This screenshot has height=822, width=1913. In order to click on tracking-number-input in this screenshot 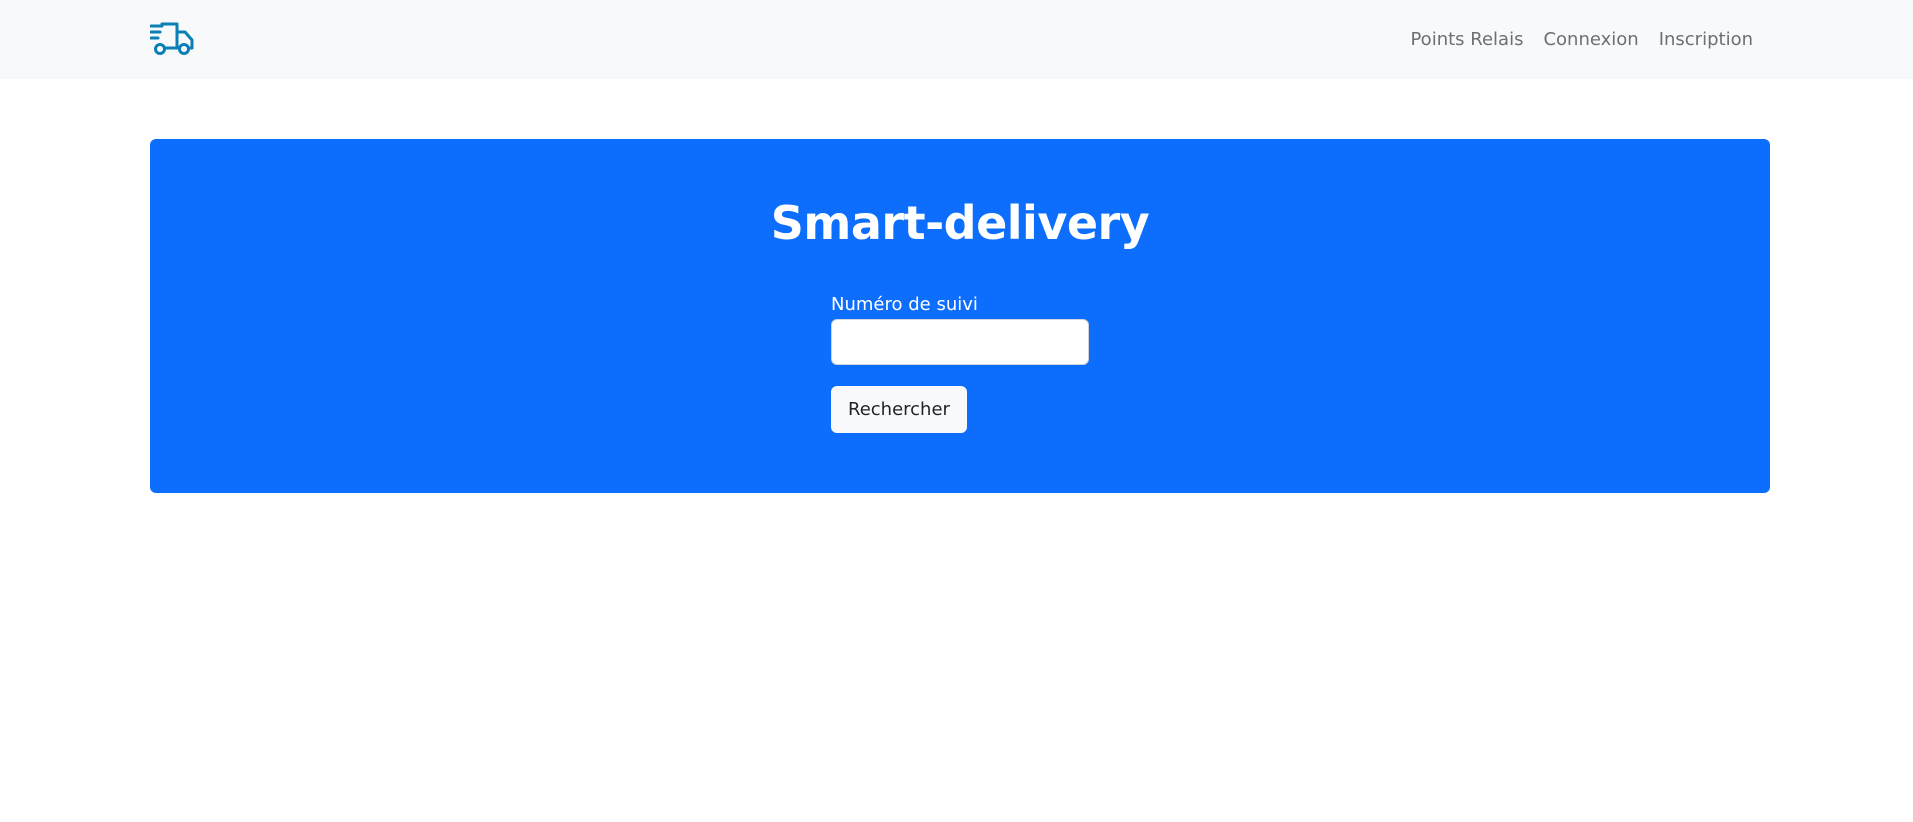, I will do `click(960, 342)`.